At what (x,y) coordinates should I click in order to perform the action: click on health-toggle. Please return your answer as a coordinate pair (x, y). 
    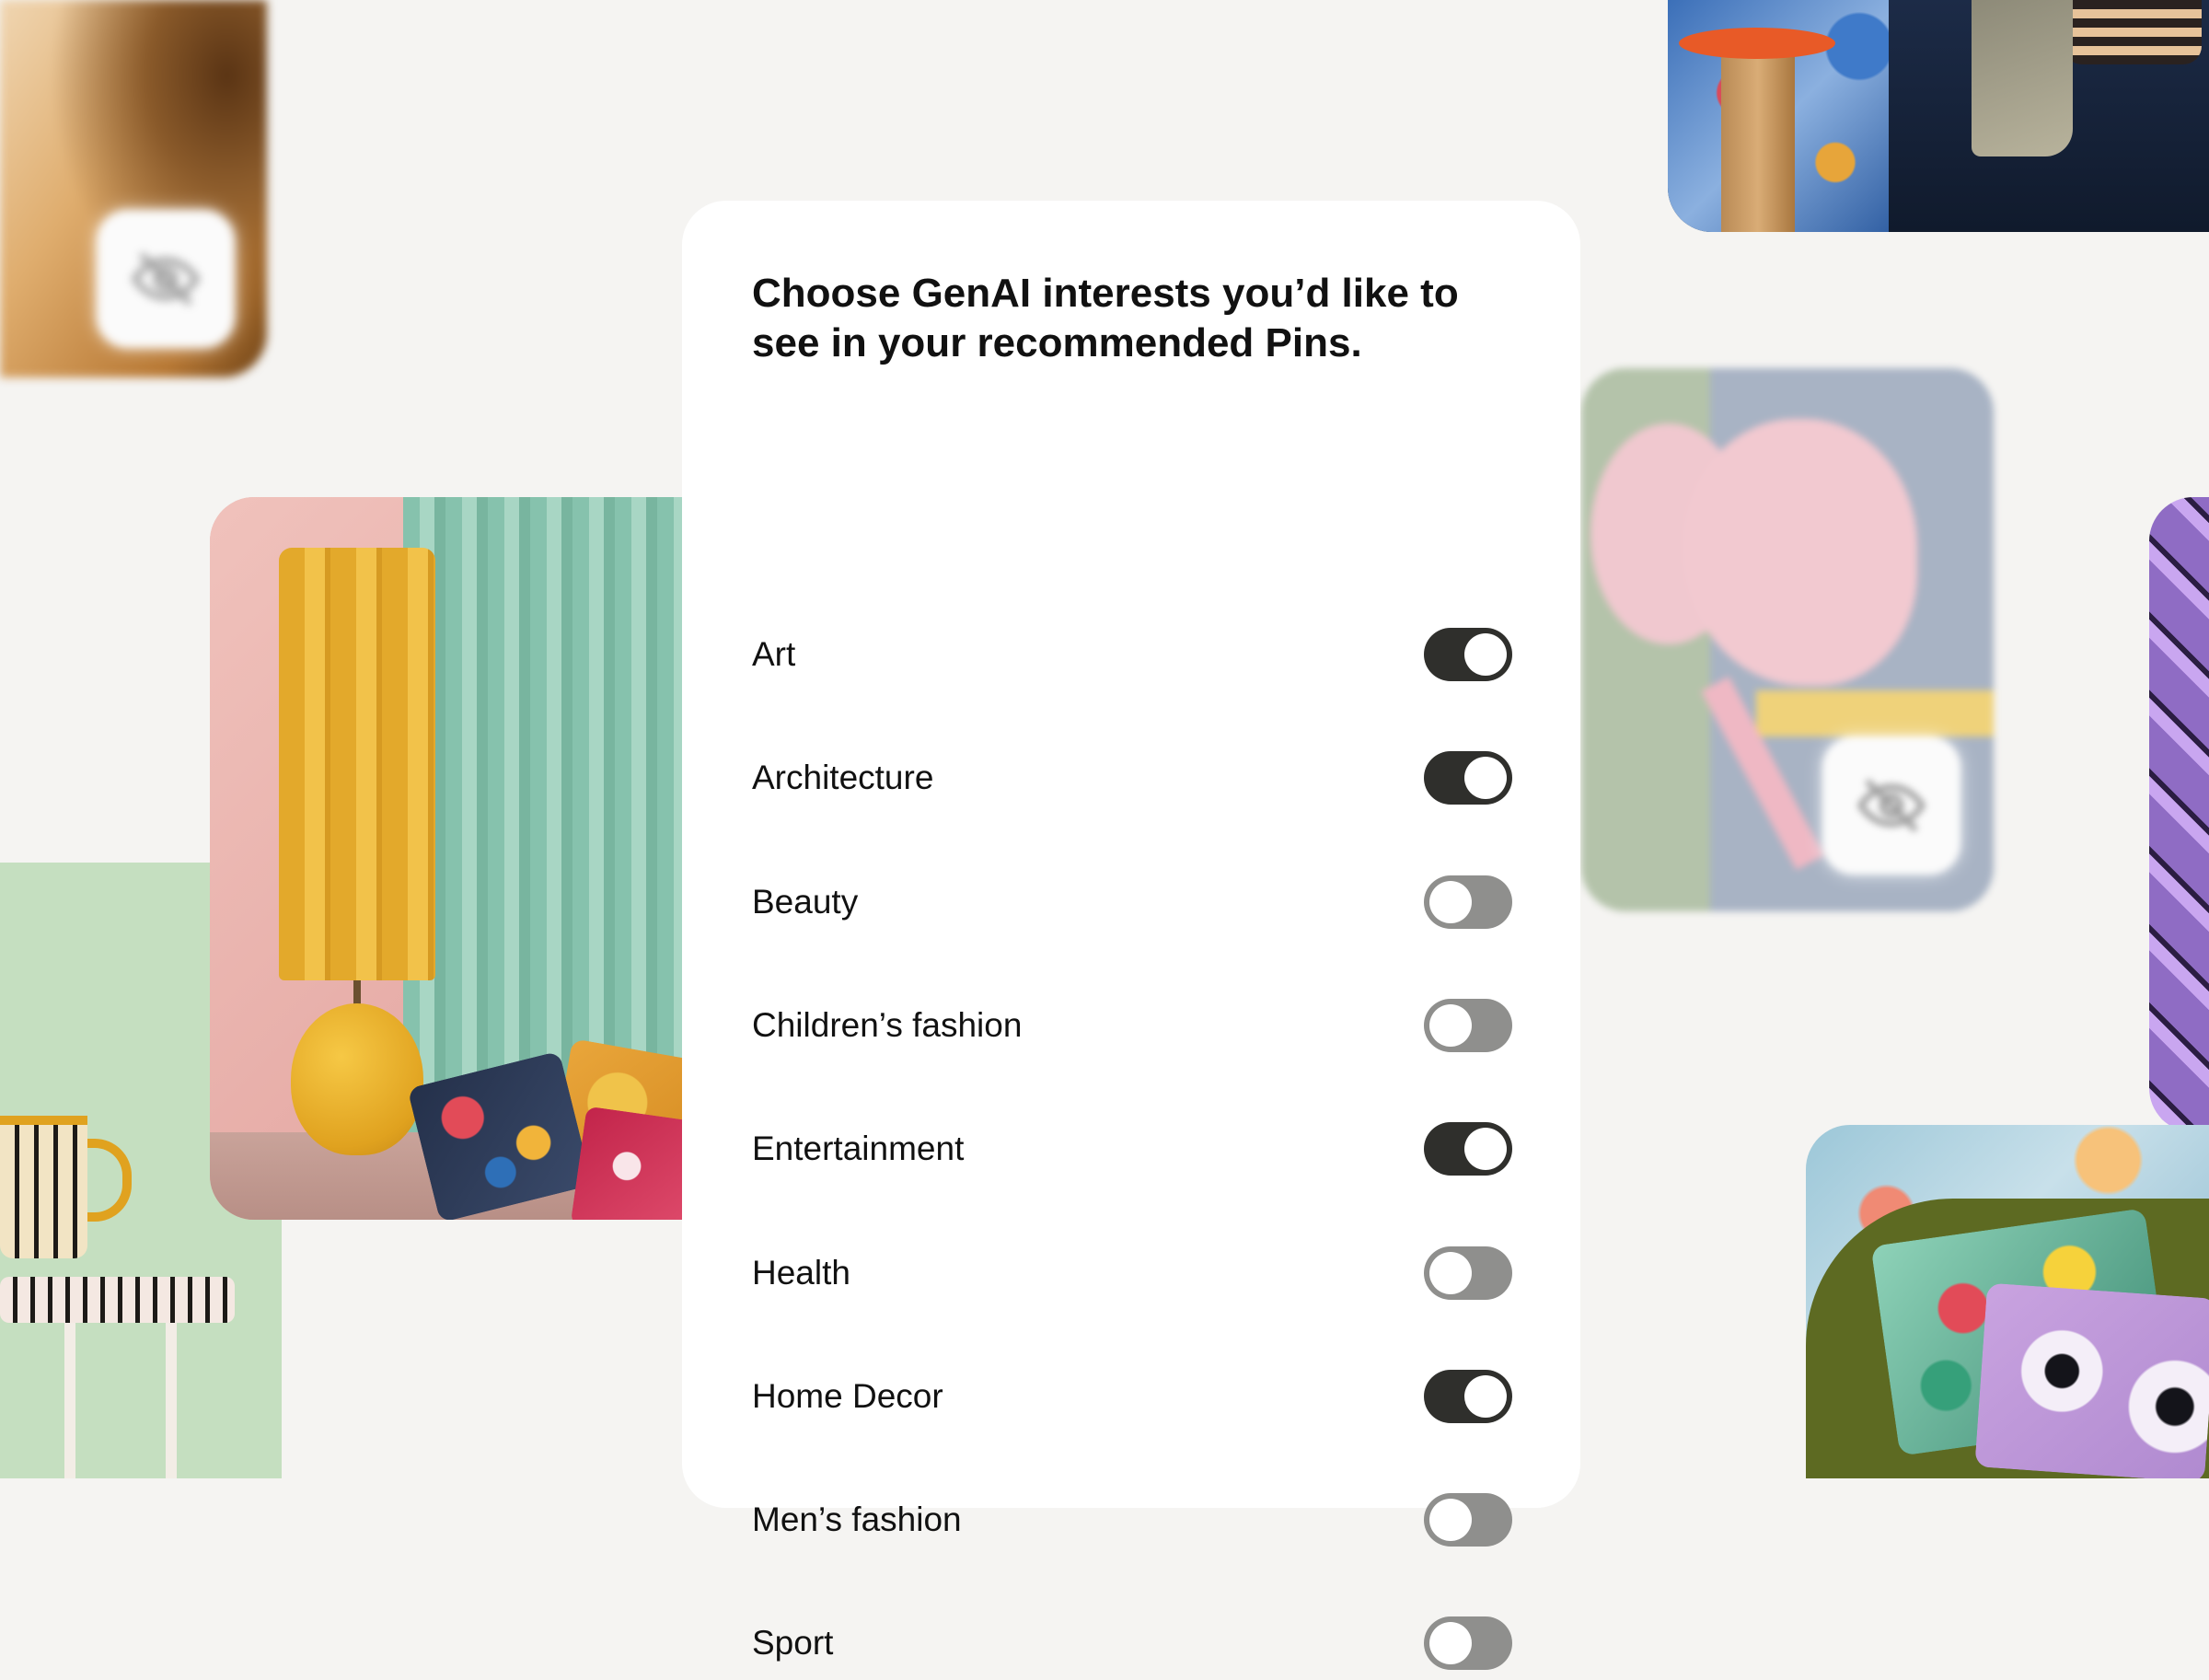
    Looking at the image, I should click on (1468, 1273).